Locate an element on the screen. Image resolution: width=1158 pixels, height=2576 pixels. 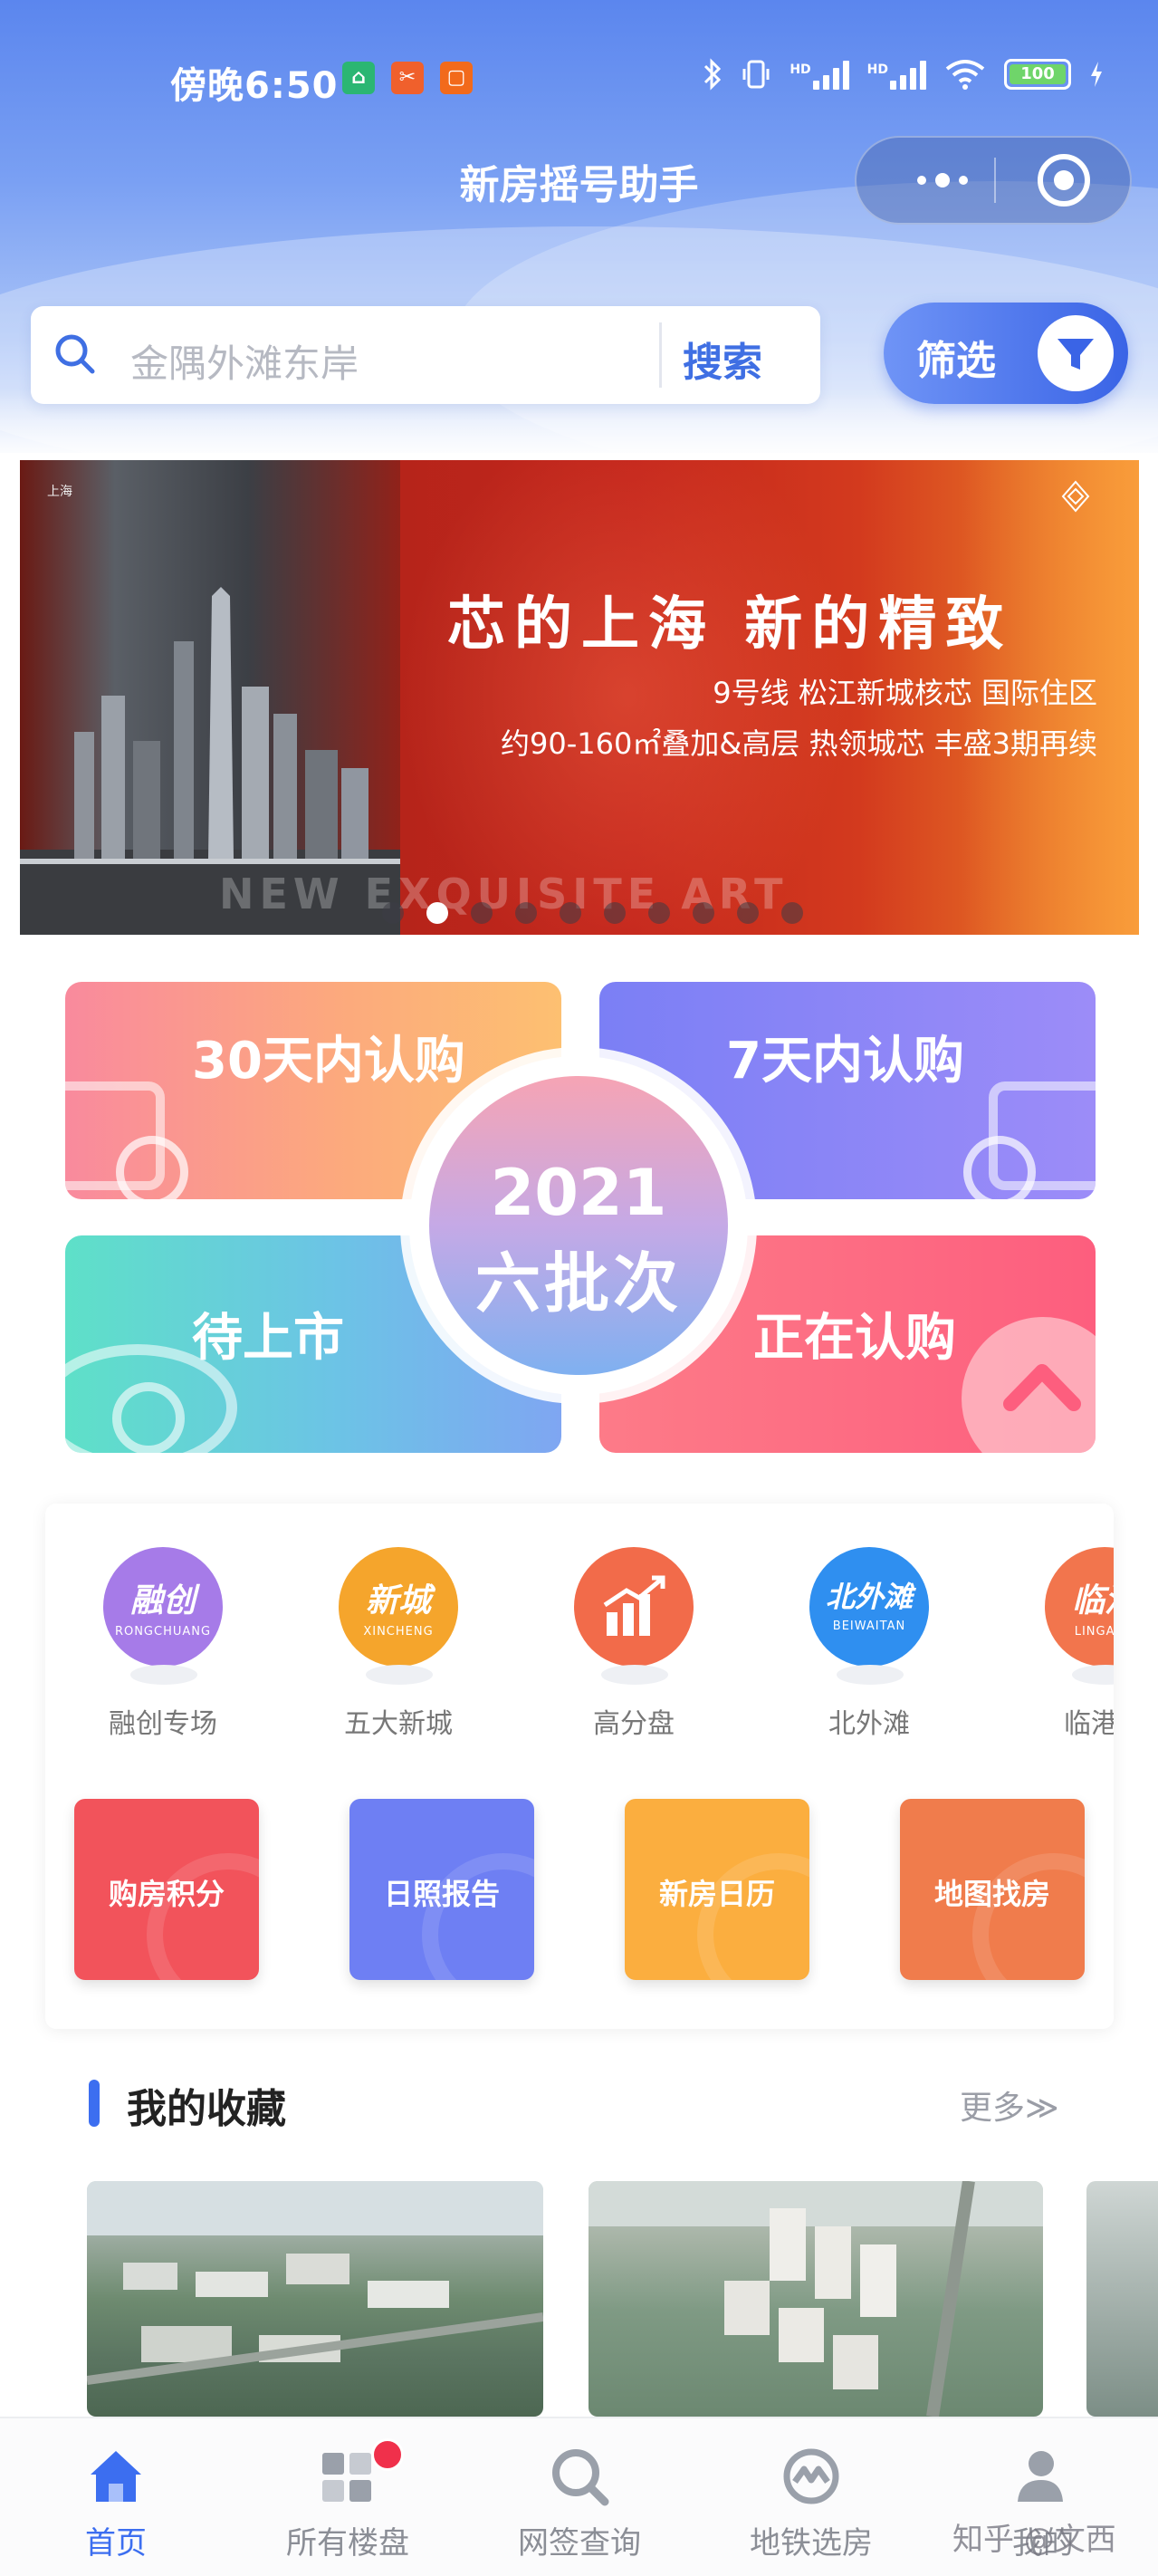
tool-label: 地图找房 is located at coordinates (991, 1894).